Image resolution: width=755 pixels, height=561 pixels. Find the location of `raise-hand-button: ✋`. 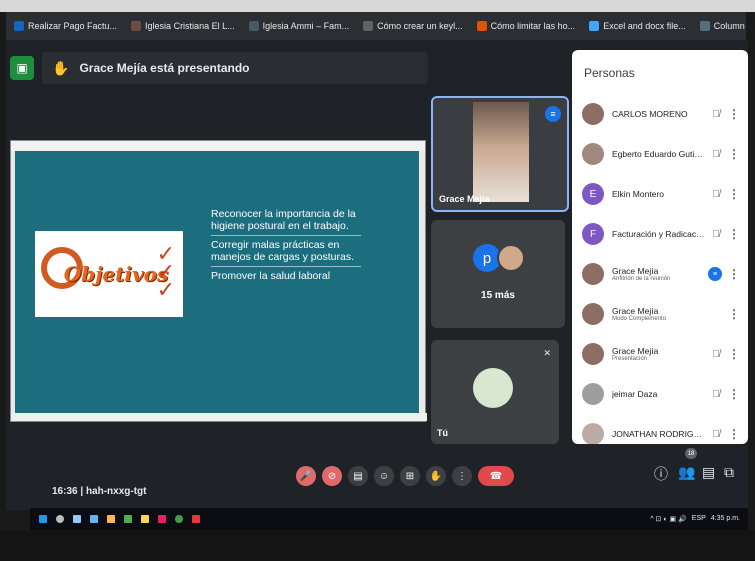

raise-hand-button: ✋ is located at coordinates (436, 476).